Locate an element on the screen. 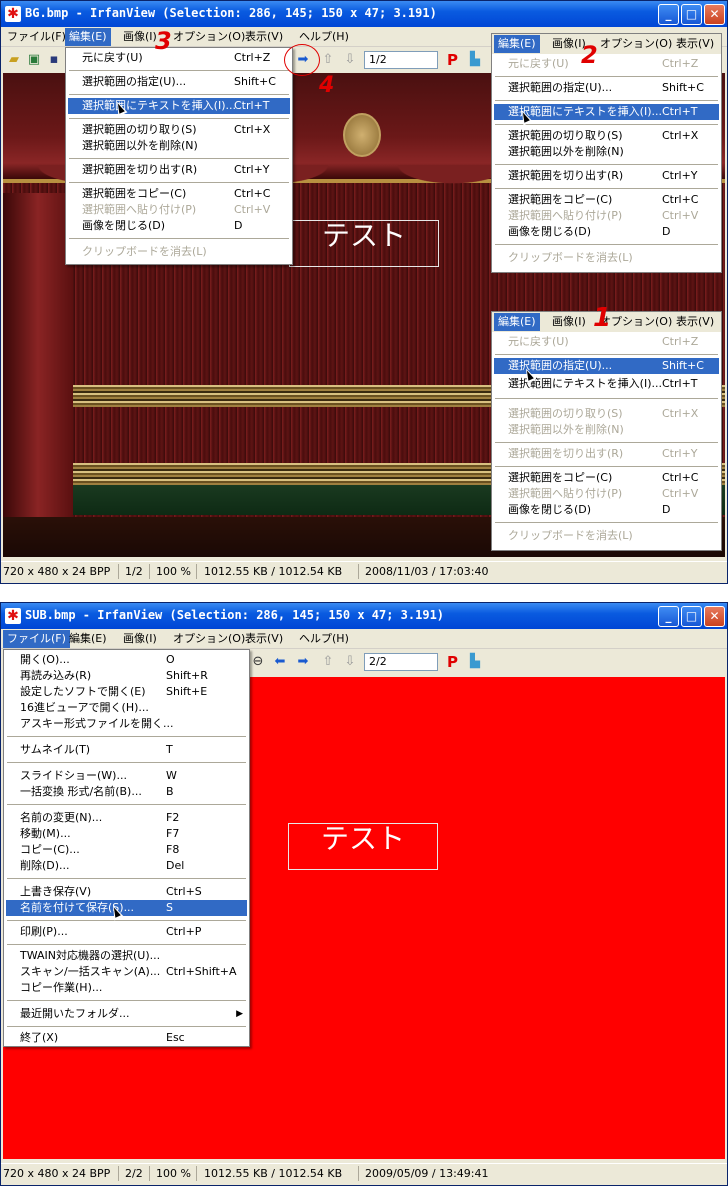  save-icon: ▪ is located at coordinates (54, 60).